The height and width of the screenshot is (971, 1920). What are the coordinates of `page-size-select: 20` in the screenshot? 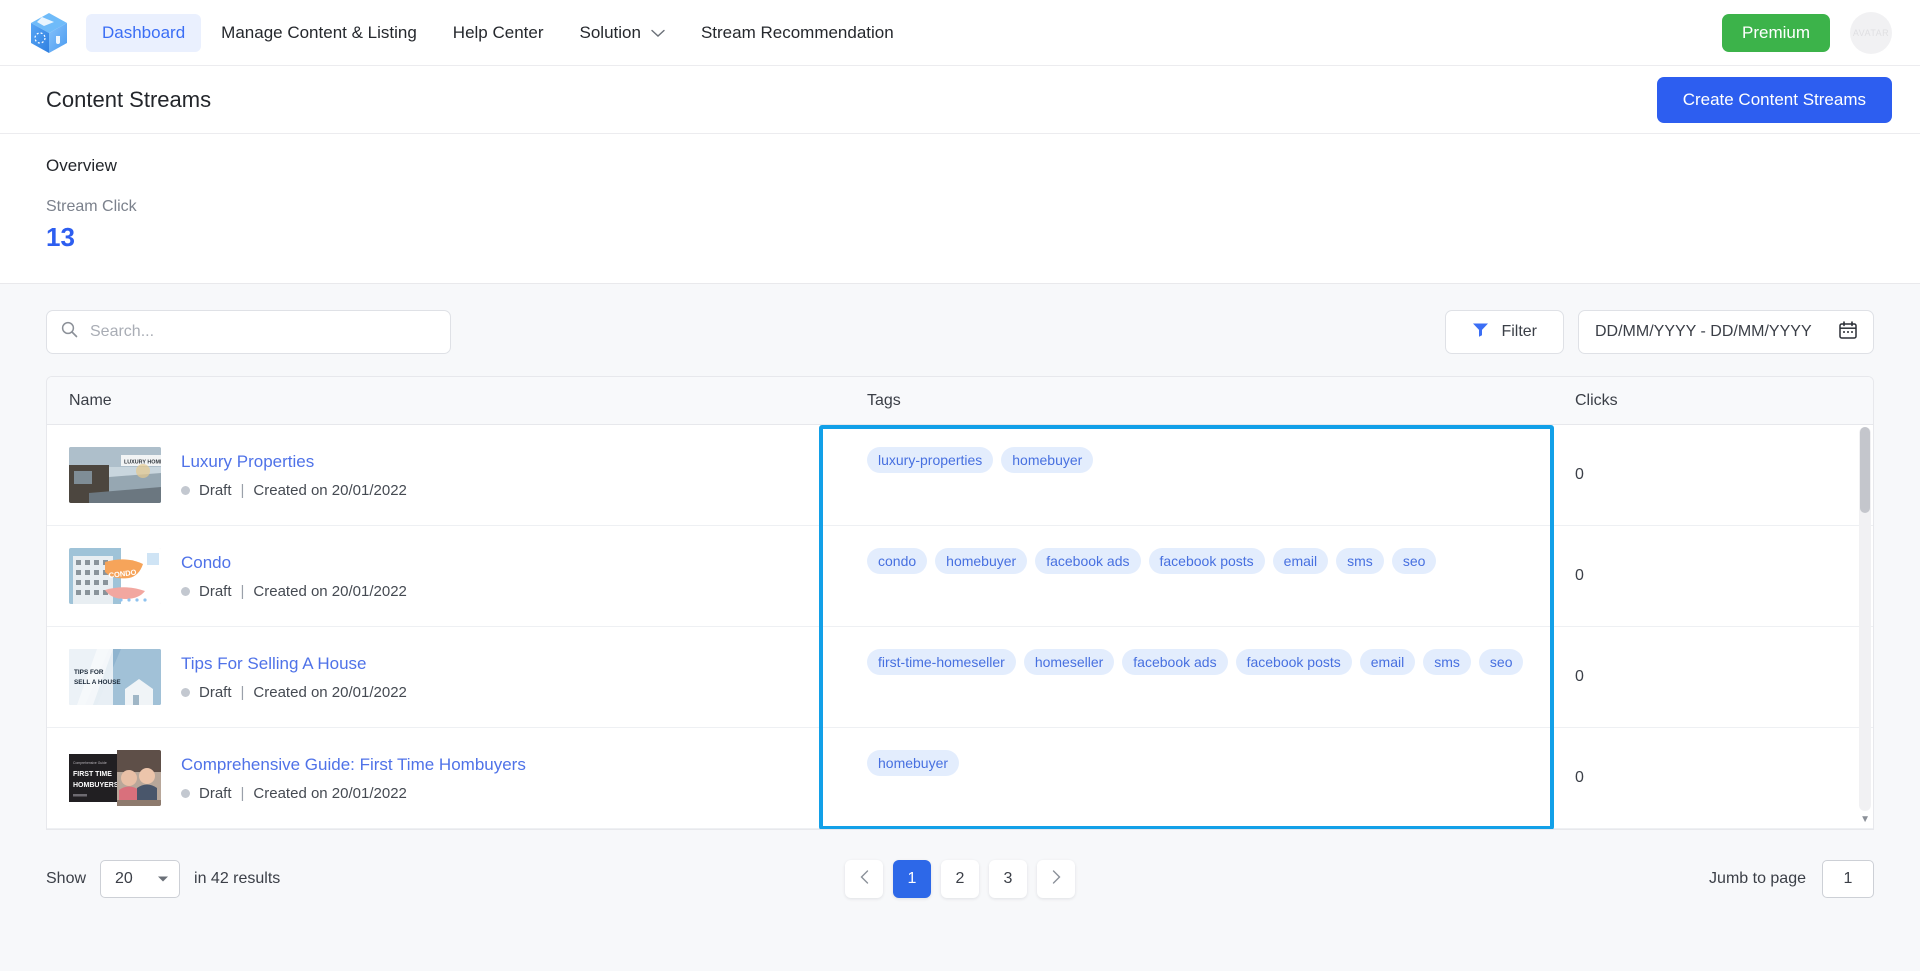 It's located at (140, 879).